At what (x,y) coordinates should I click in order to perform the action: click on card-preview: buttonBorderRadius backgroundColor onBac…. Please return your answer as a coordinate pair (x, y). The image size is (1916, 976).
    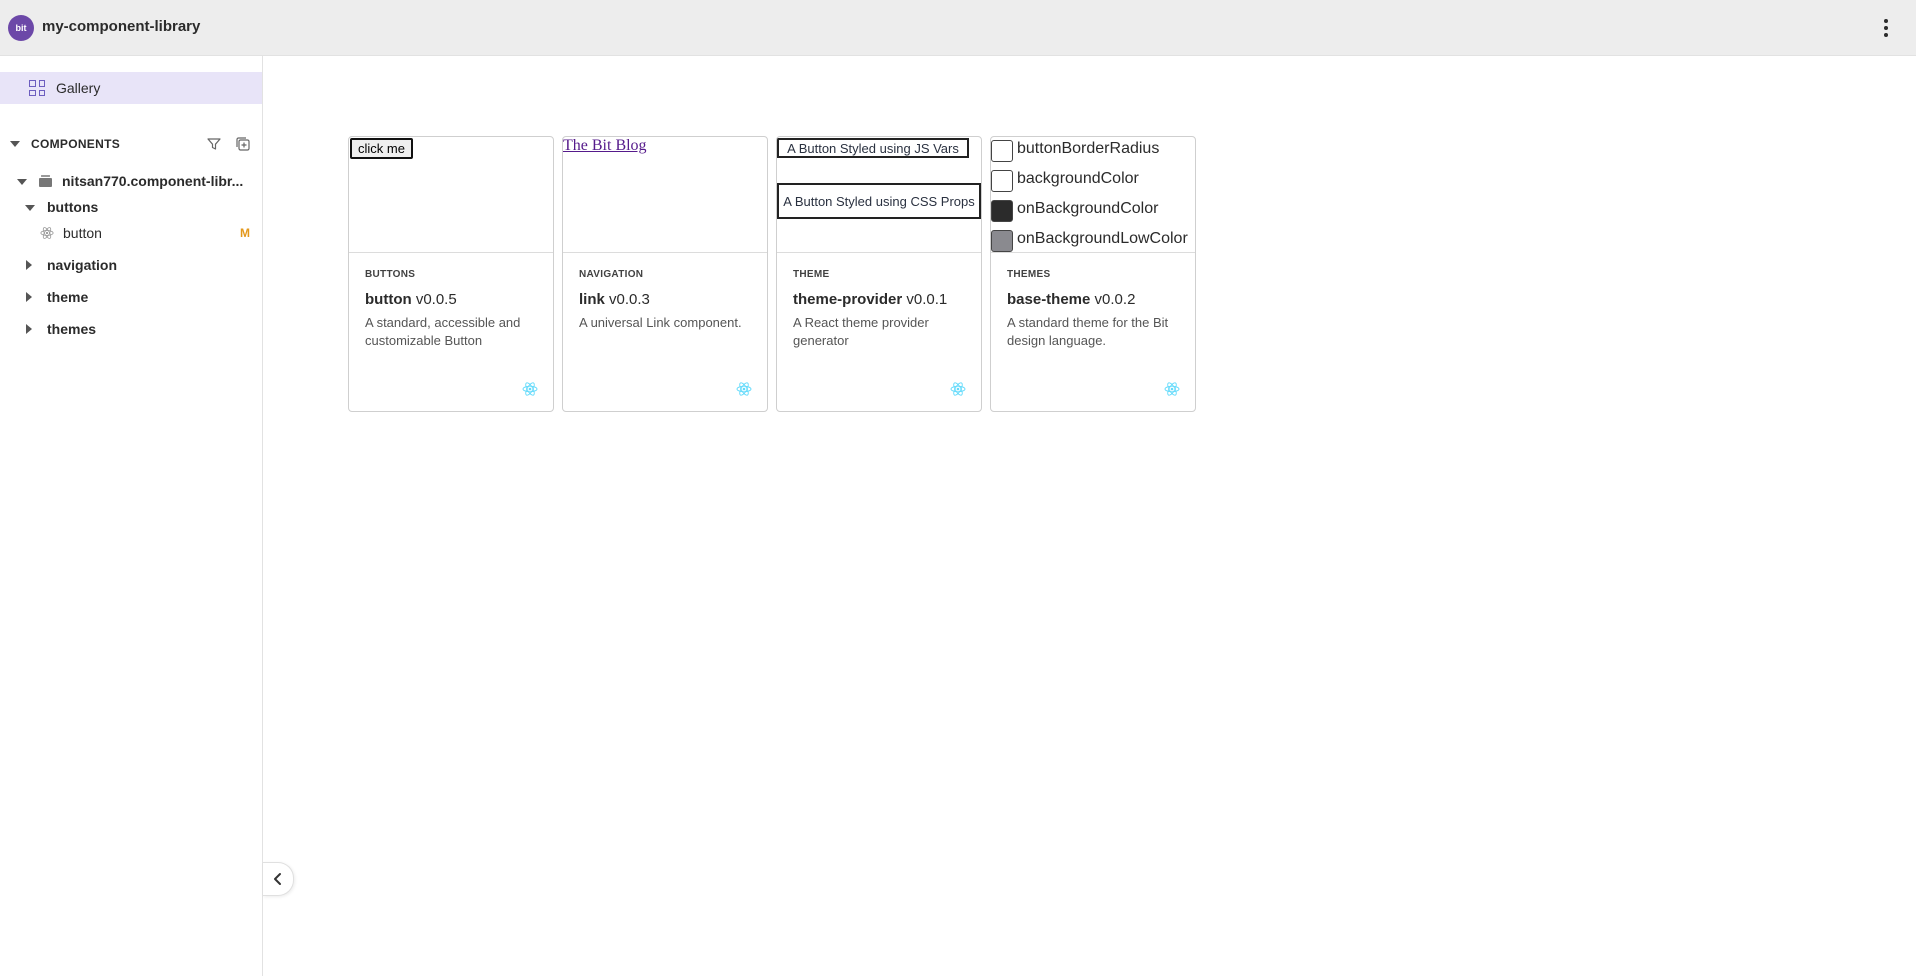
    Looking at the image, I should click on (1093, 195).